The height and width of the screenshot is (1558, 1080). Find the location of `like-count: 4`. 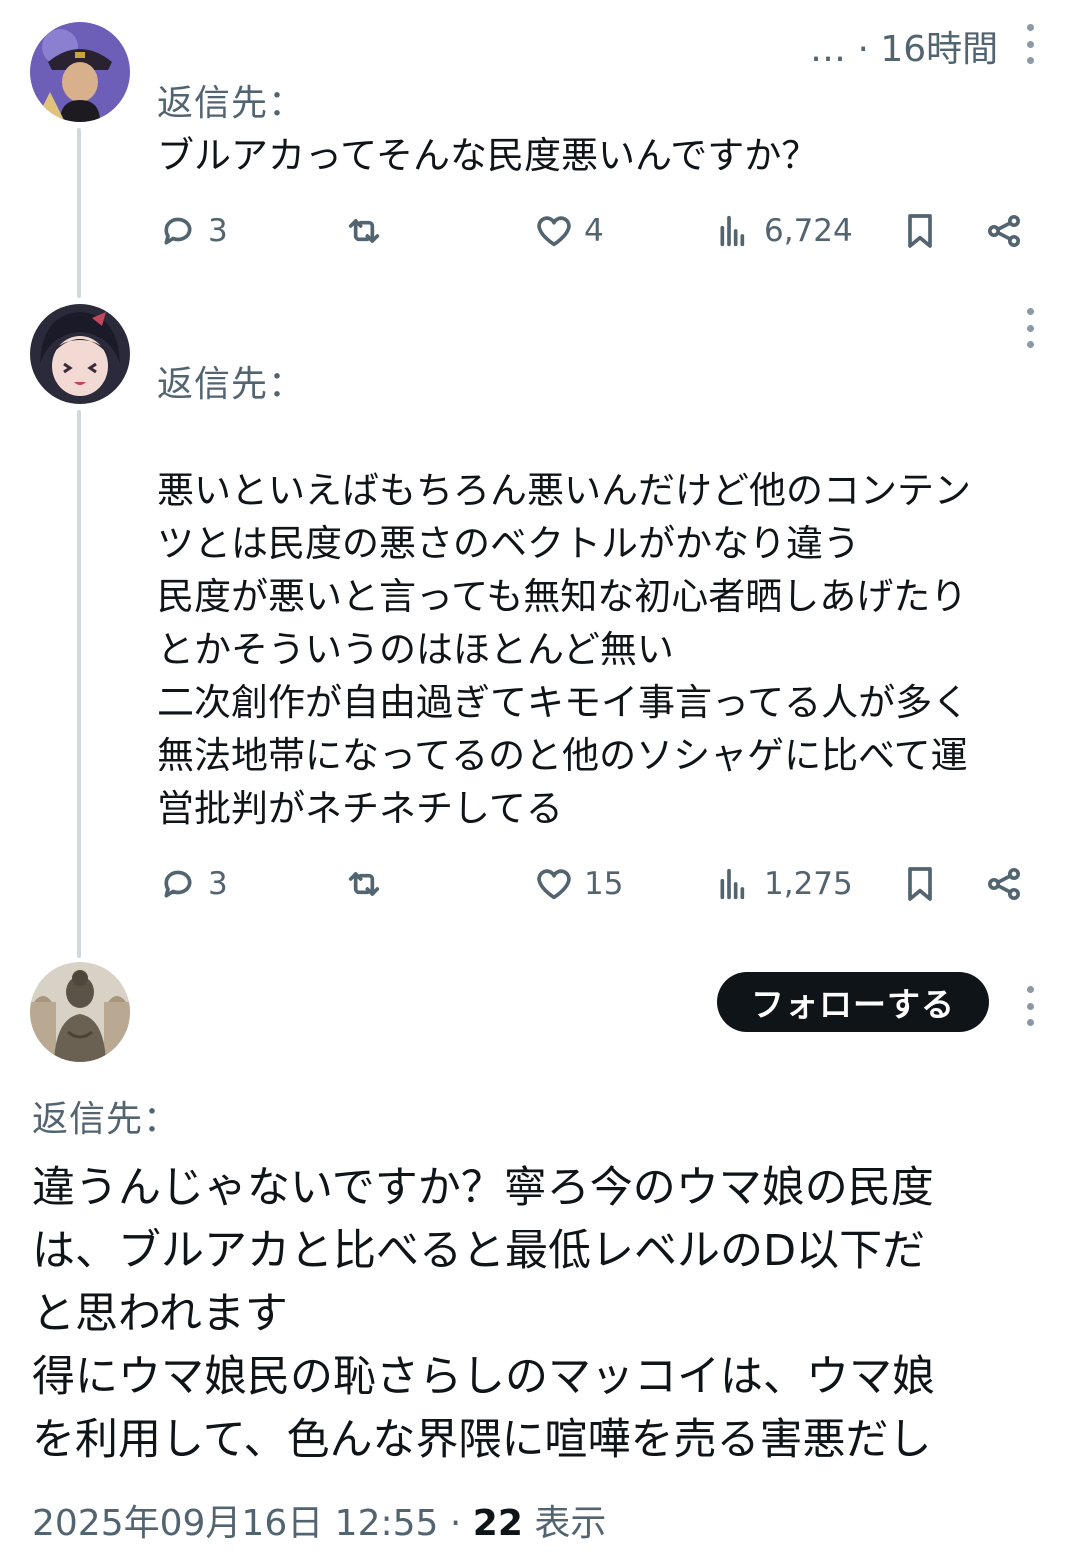

like-count: 4 is located at coordinates (594, 231).